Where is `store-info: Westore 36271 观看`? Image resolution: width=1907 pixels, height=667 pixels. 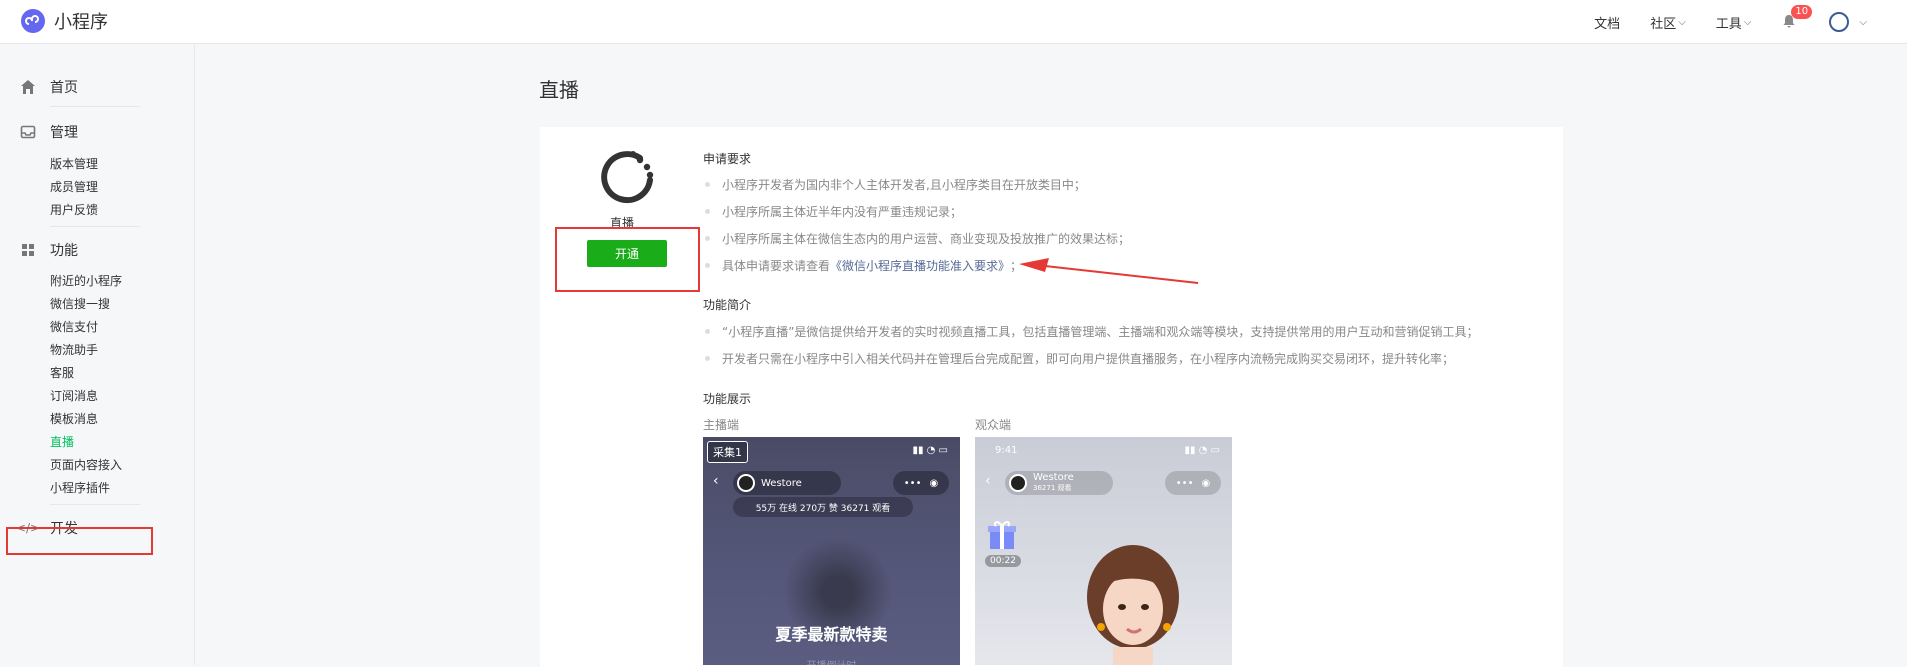 store-info: Westore 36271 观看 is located at coordinates (1053, 483).